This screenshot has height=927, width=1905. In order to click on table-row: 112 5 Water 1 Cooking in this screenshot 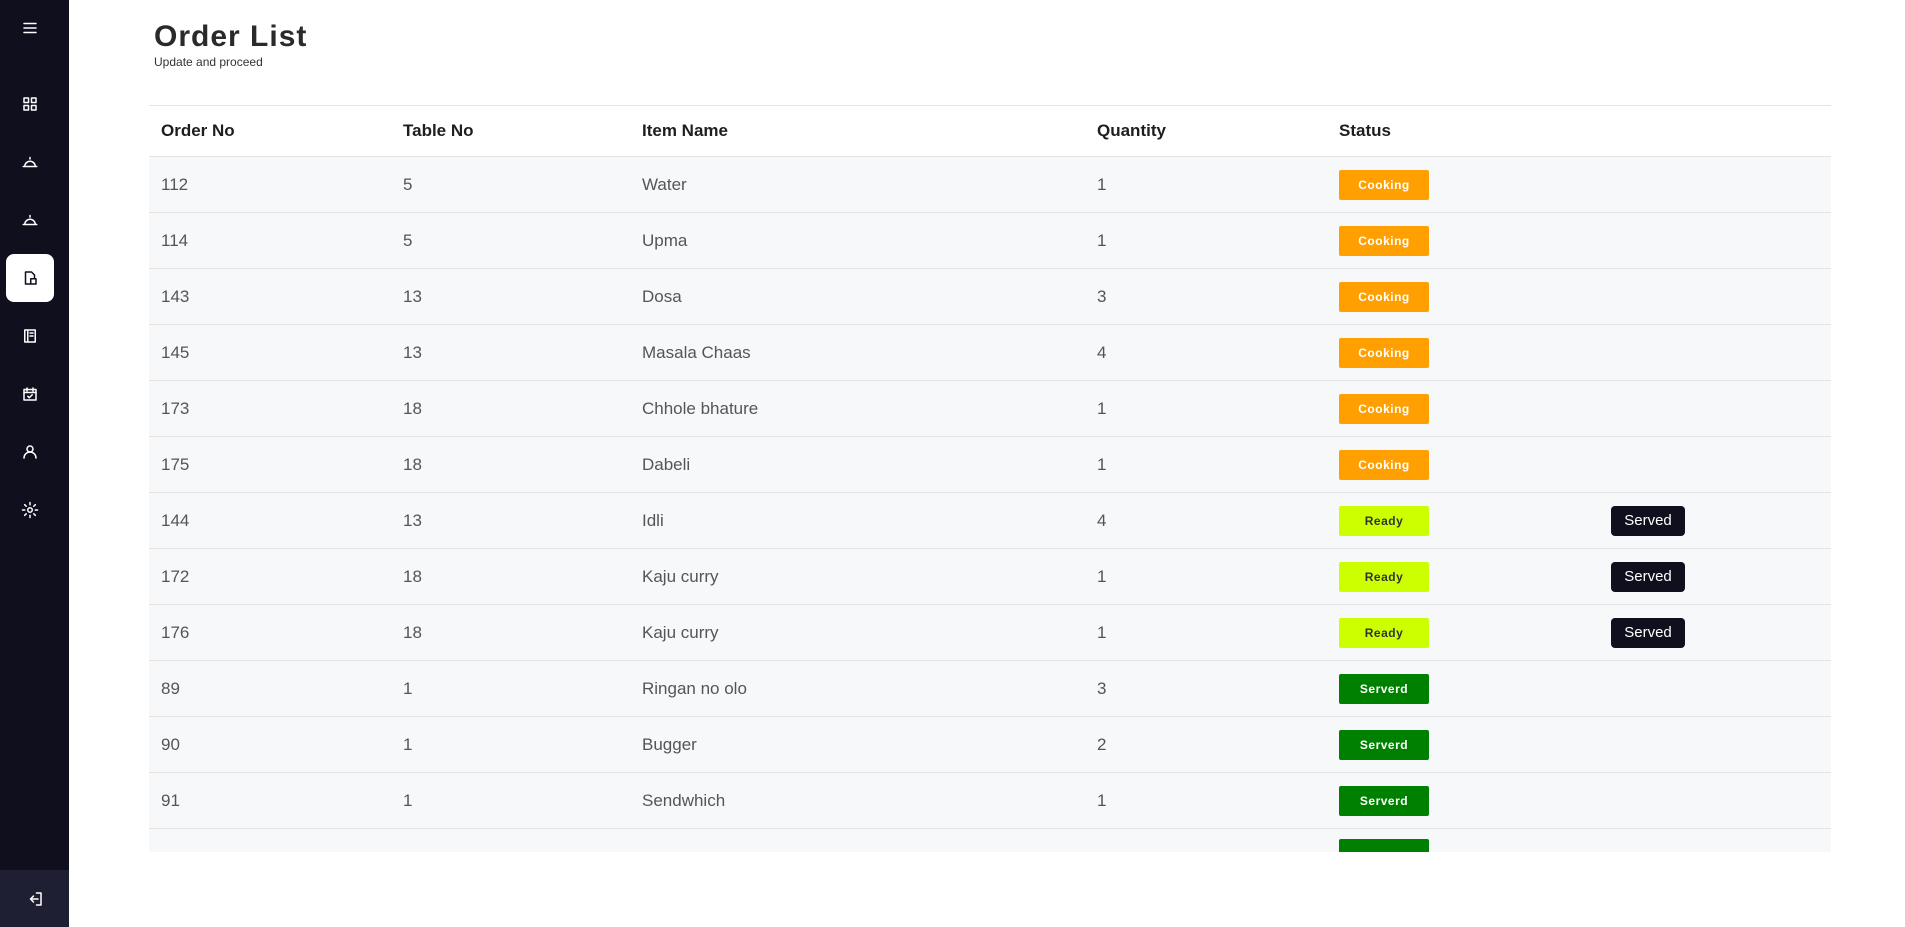, I will do `click(990, 185)`.